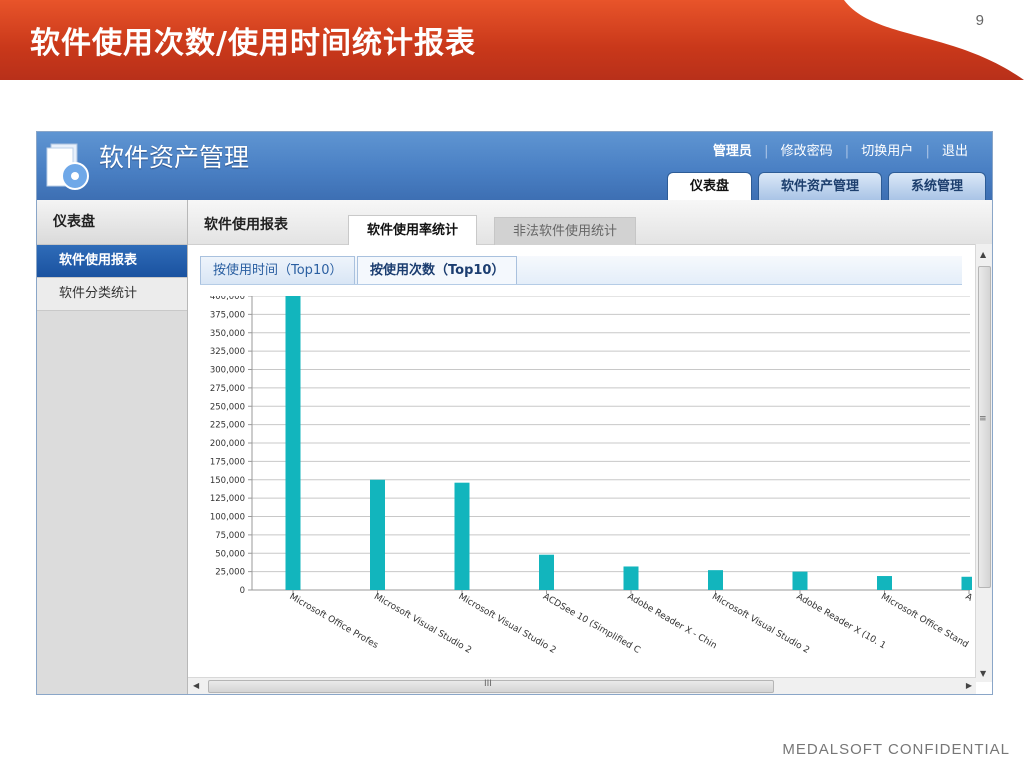  Describe the element at coordinates (955, 151) in the screenshot. I see `logout-link: 退出` at that location.